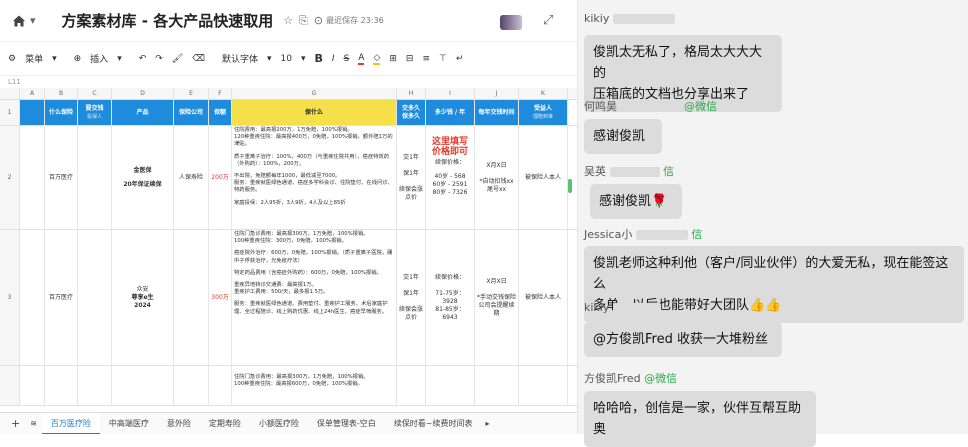  What do you see at coordinates (220, 112) in the screenshot?
I see `header-cell: 保额` at bounding box center [220, 112].